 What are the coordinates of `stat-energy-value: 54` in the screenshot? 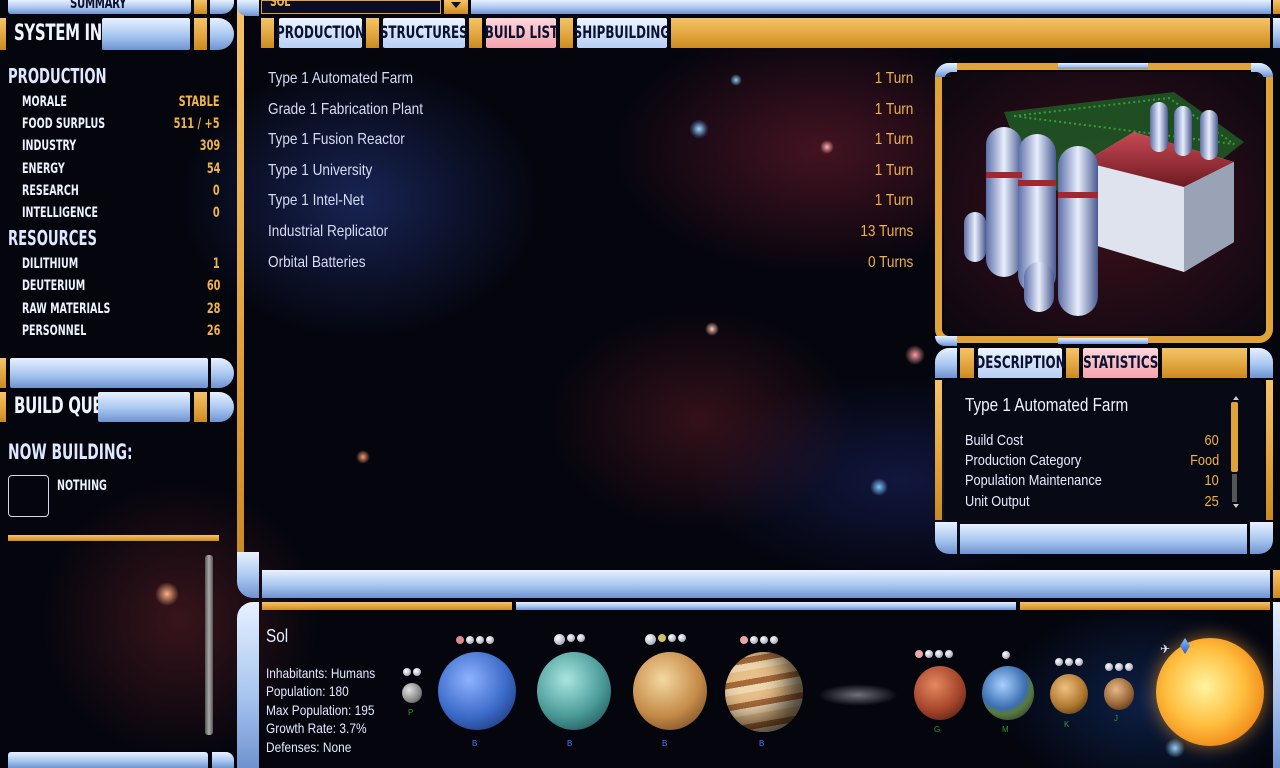 It's located at (213, 169).